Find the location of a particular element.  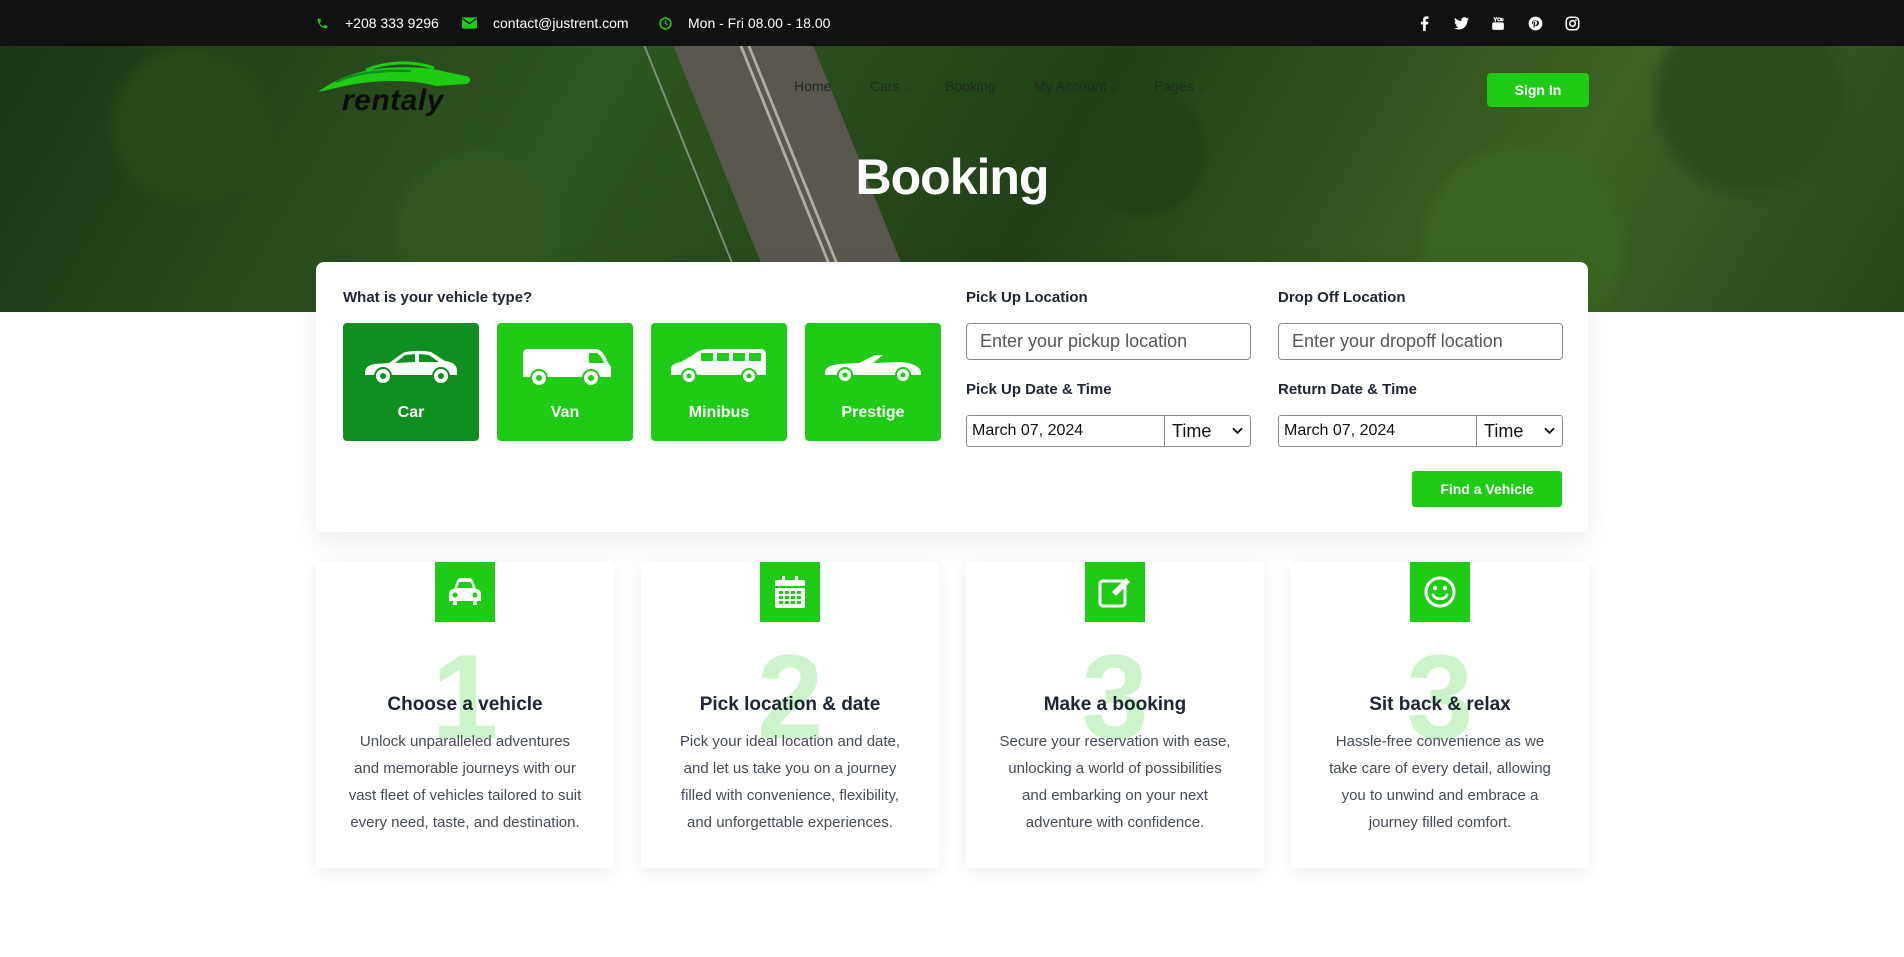

vehicle-type-label-minibus: Minibus is located at coordinates (719, 412).